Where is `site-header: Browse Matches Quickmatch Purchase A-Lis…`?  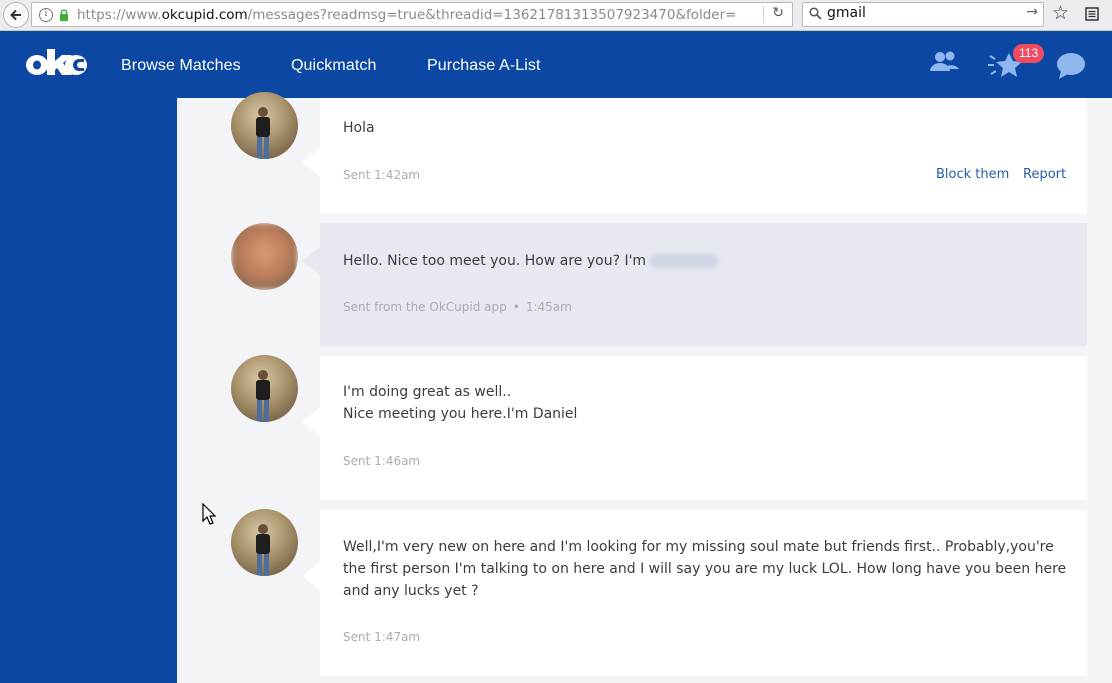 site-header: Browse Matches Quickmatch Purchase A-Lis… is located at coordinates (556, 64).